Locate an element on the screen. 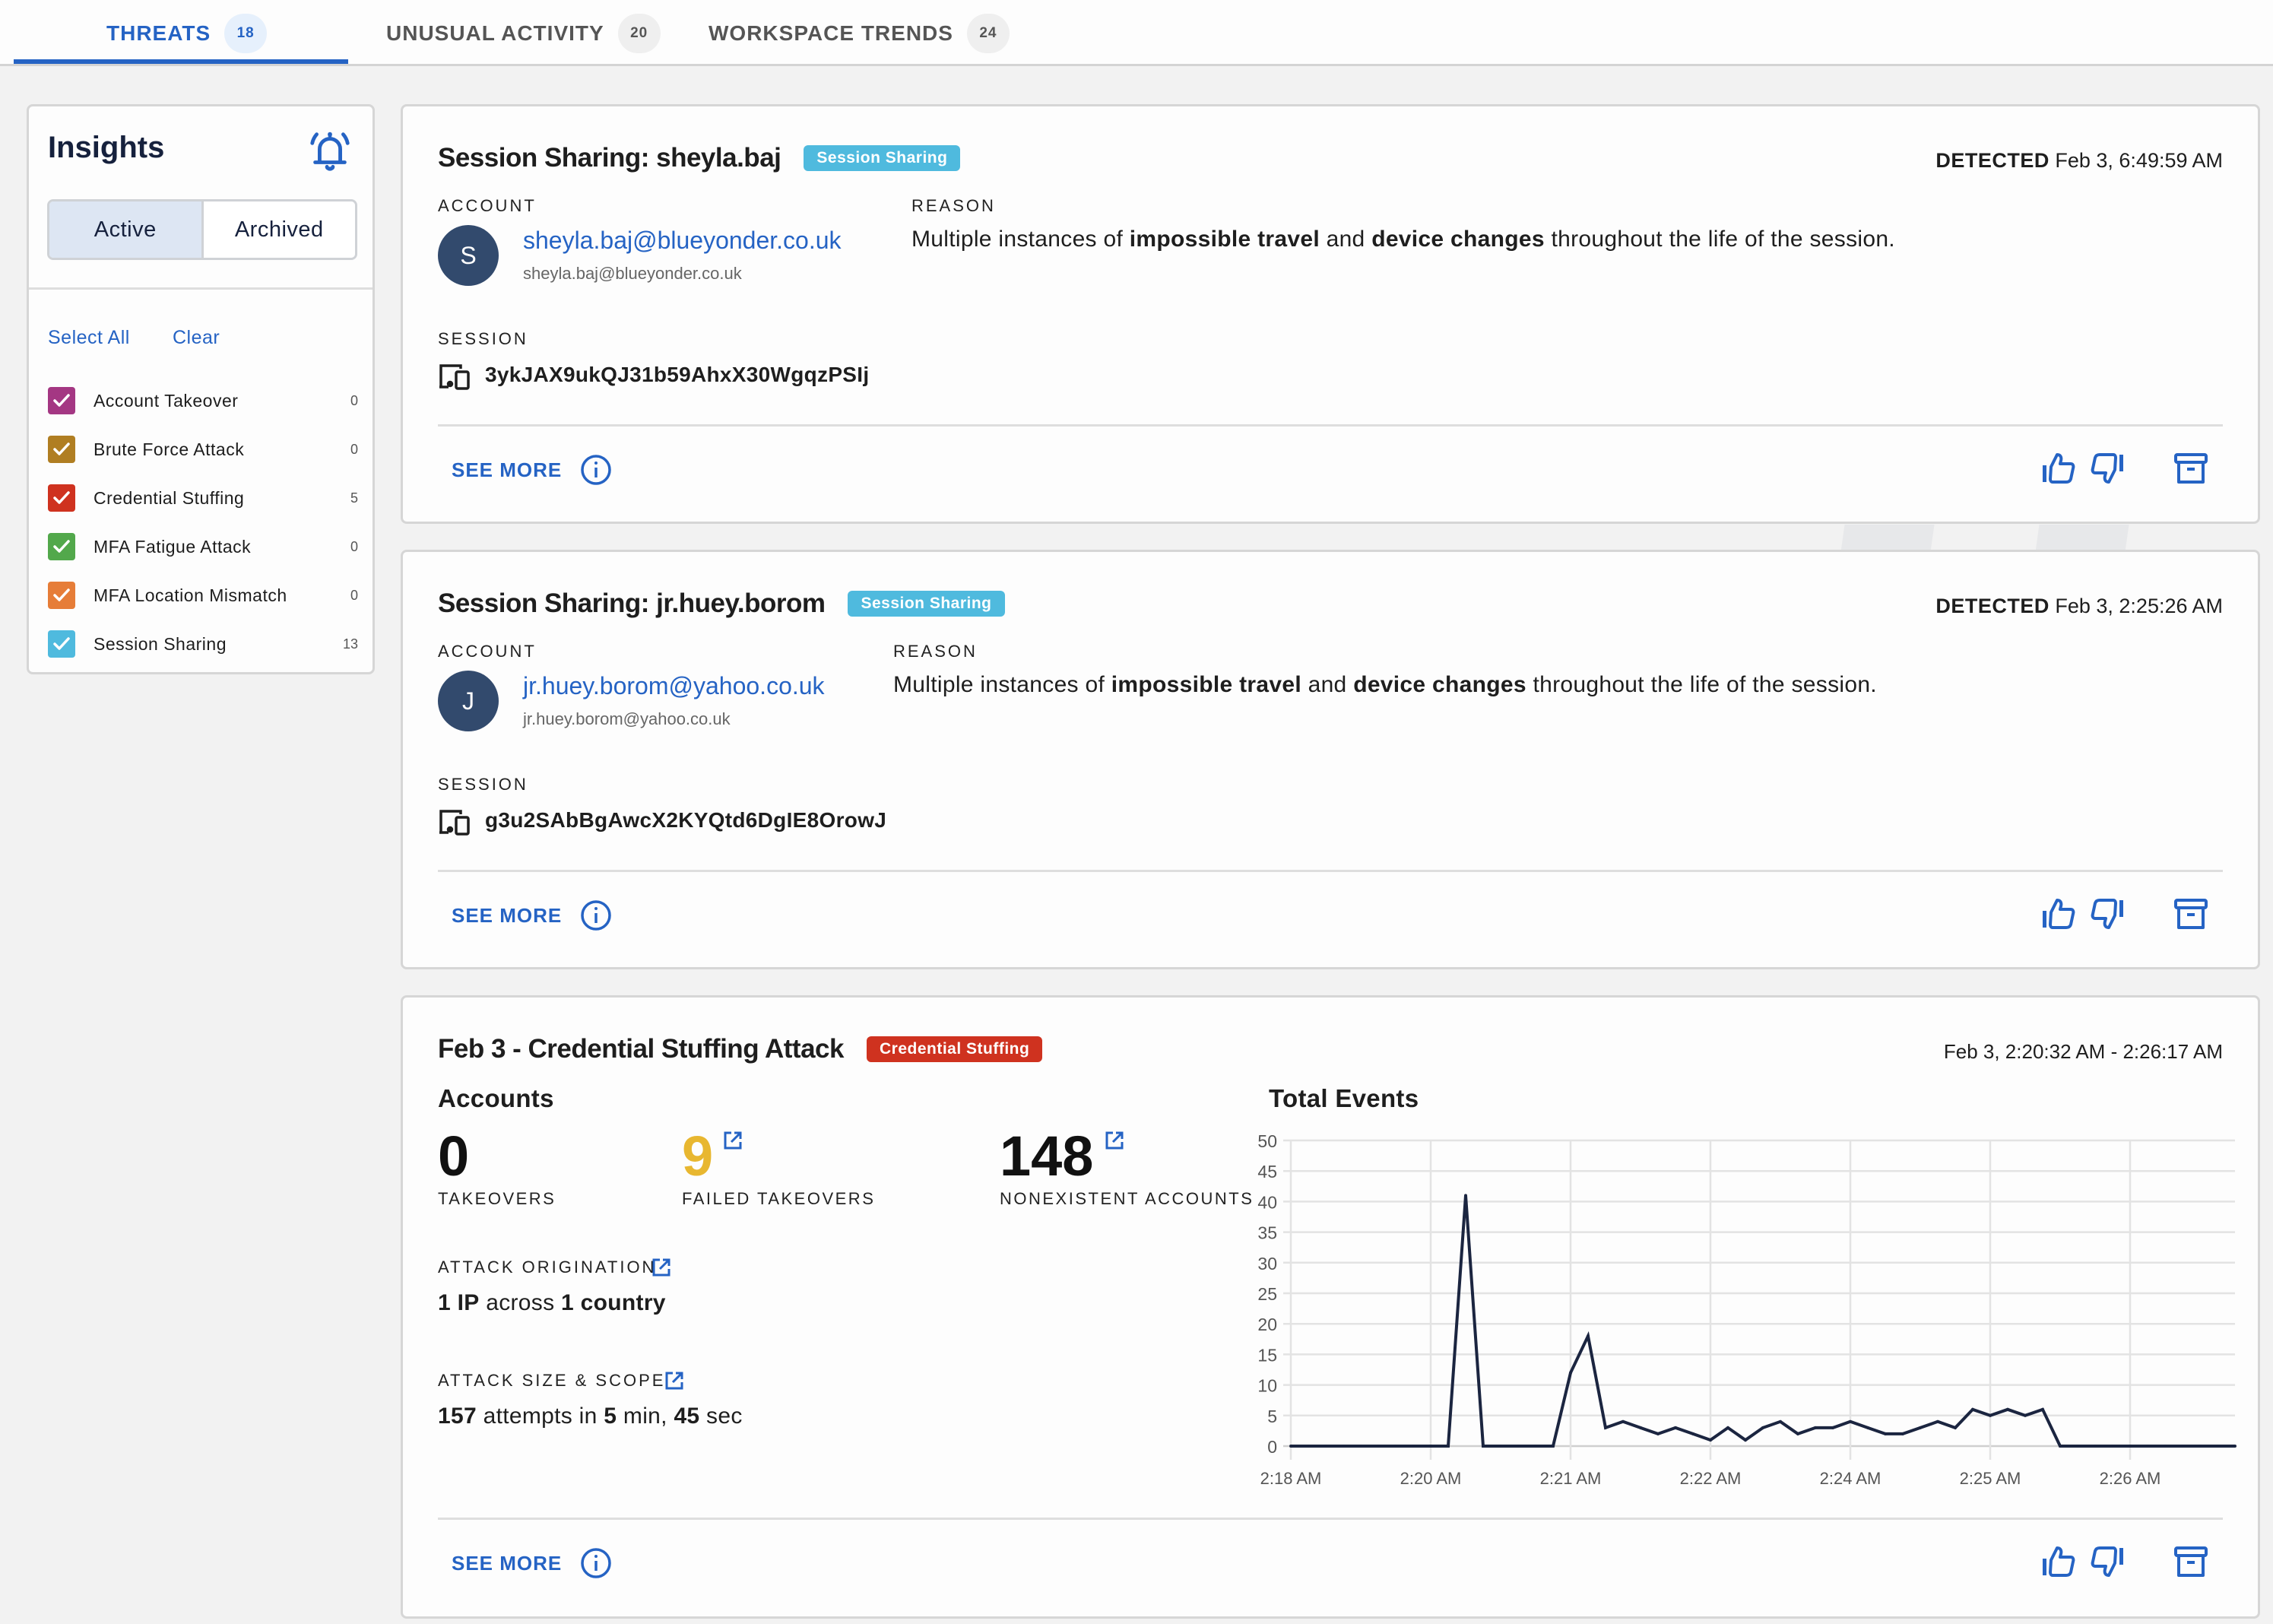  active-tab-indicator is located at coordinates (181, 61).